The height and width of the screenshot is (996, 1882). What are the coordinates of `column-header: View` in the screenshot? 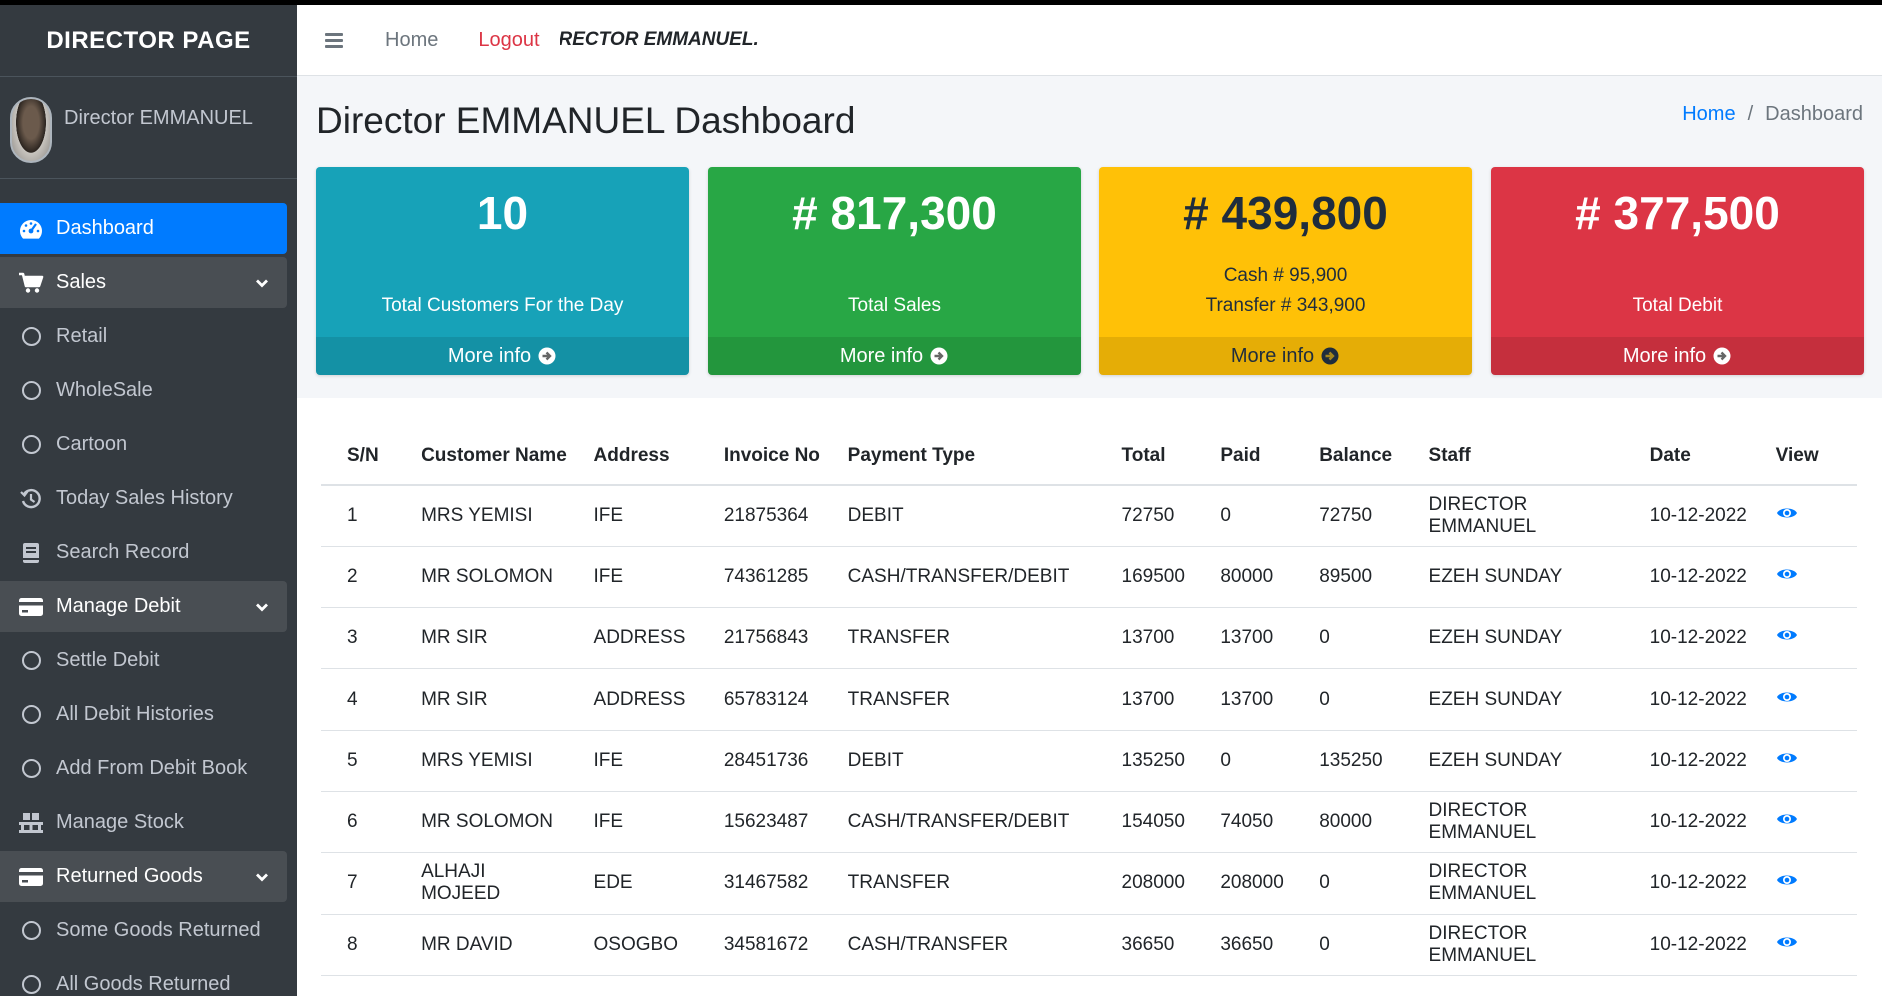 It's located at (1803, 457).